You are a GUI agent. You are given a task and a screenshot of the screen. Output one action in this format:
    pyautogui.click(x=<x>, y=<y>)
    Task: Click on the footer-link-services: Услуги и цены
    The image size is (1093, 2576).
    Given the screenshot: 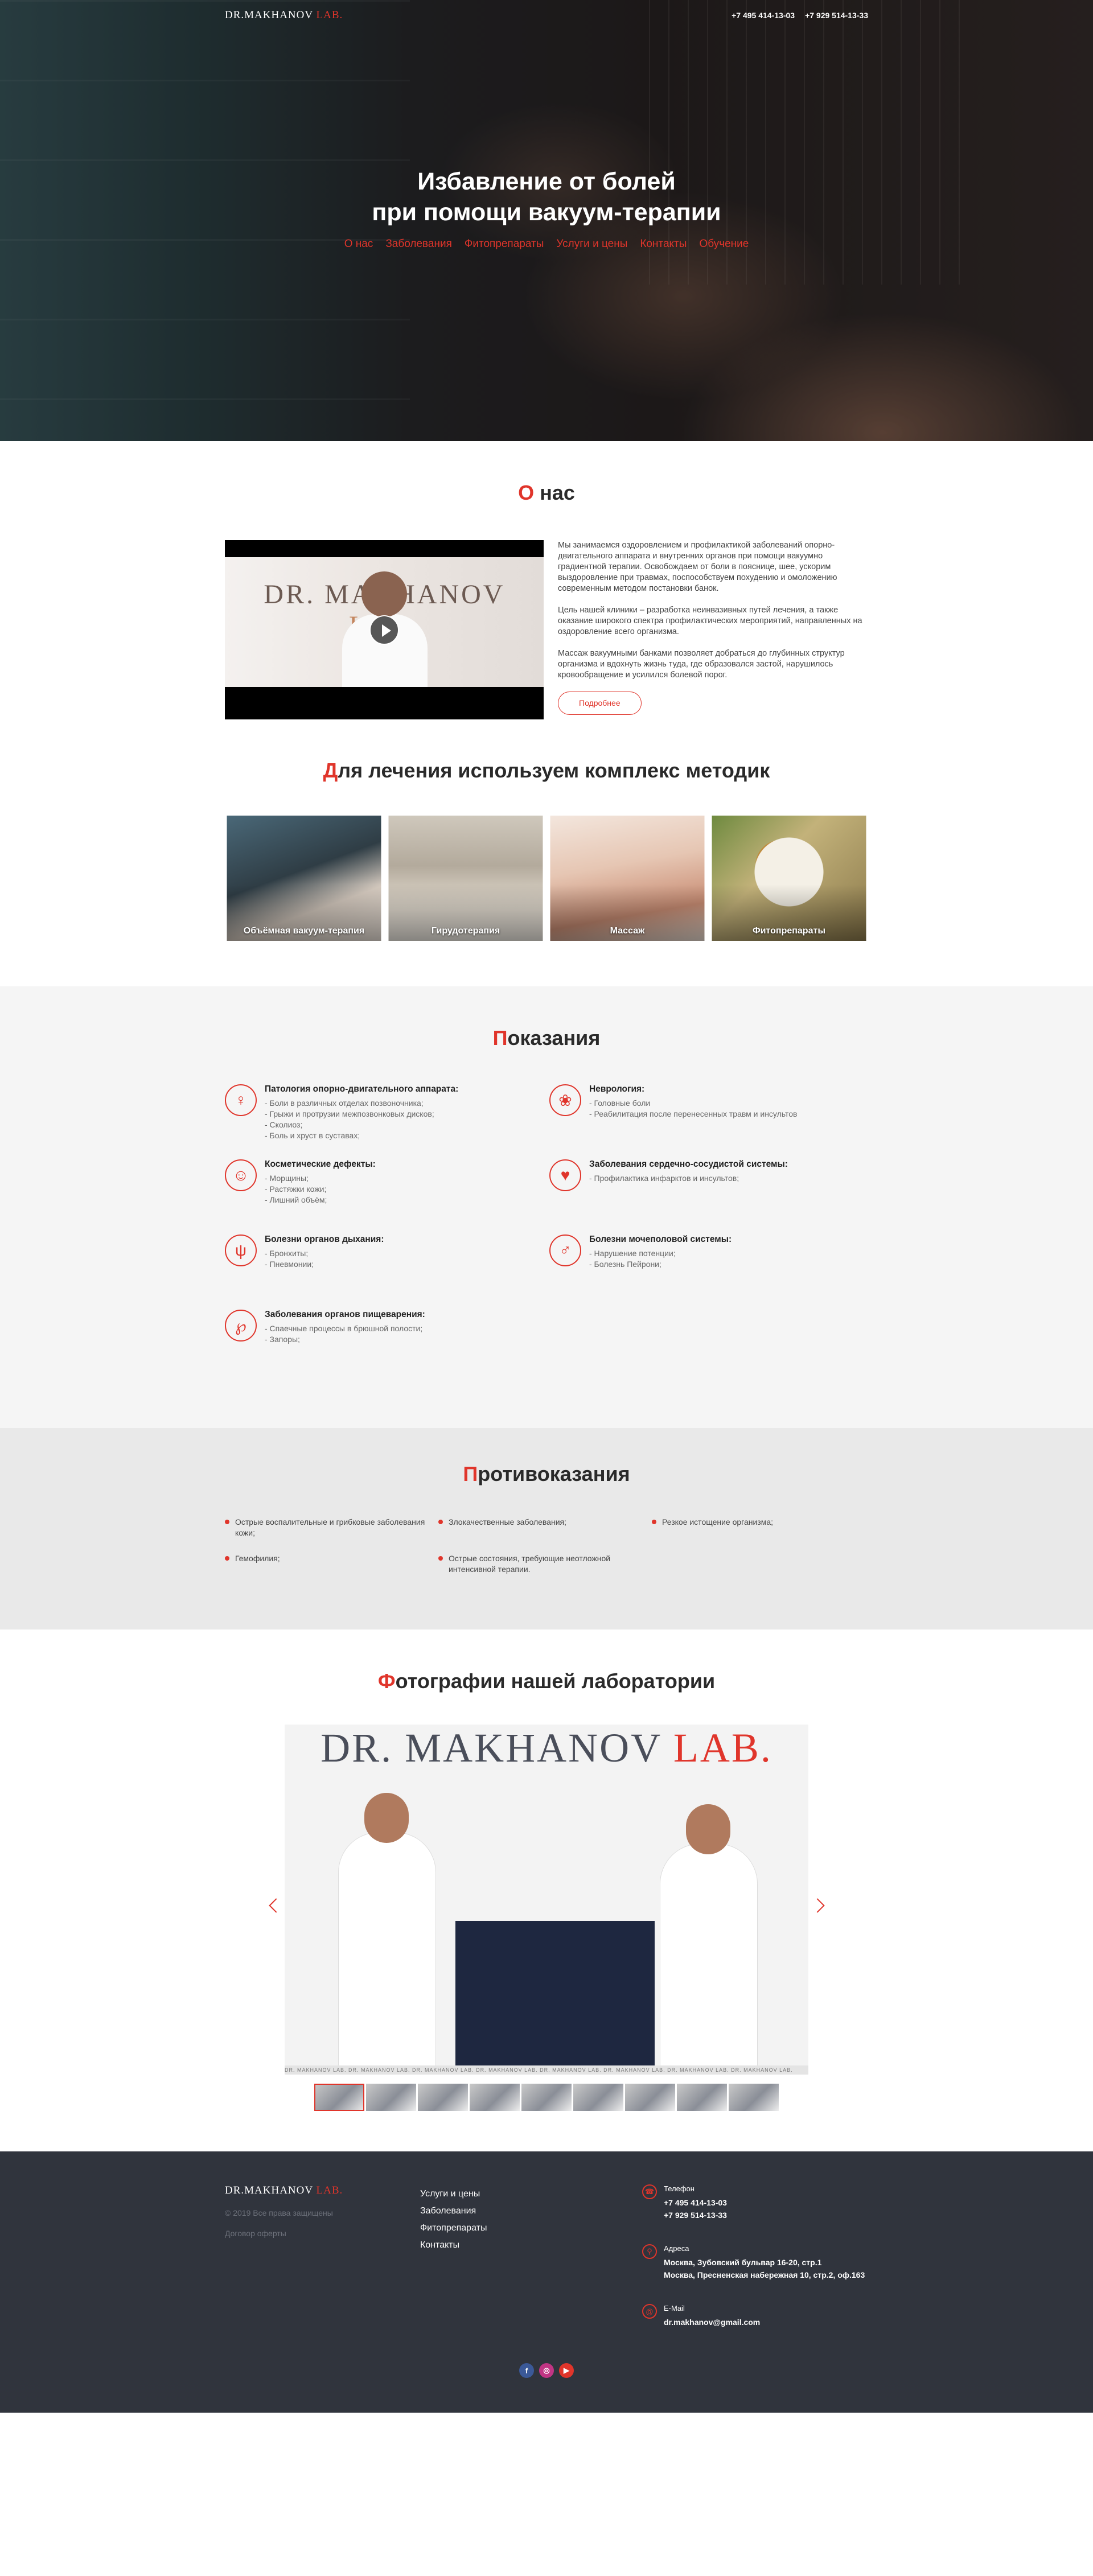 What is the action you would take?
    pyautogui.click(x=531, y=2194)
    